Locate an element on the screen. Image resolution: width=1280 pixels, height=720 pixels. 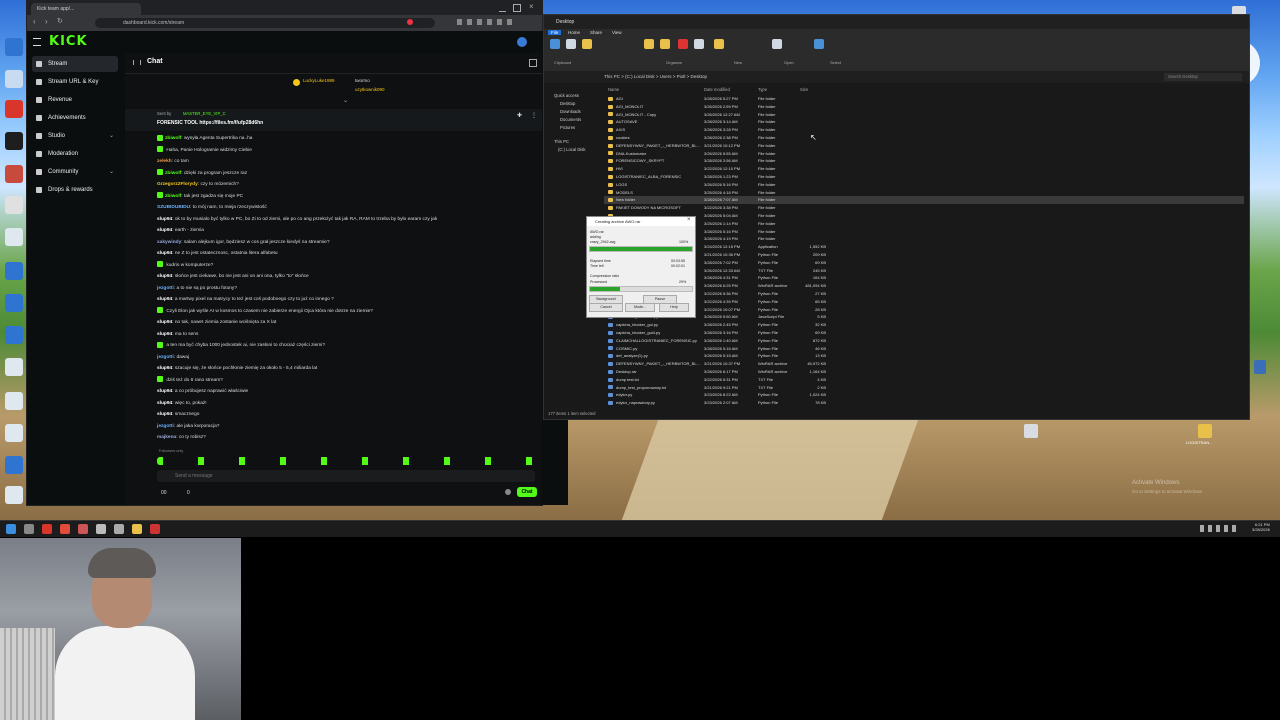
file-row: AXIS 3/28/2026 3:28 PM File folder is located at coordinates (924, 130).